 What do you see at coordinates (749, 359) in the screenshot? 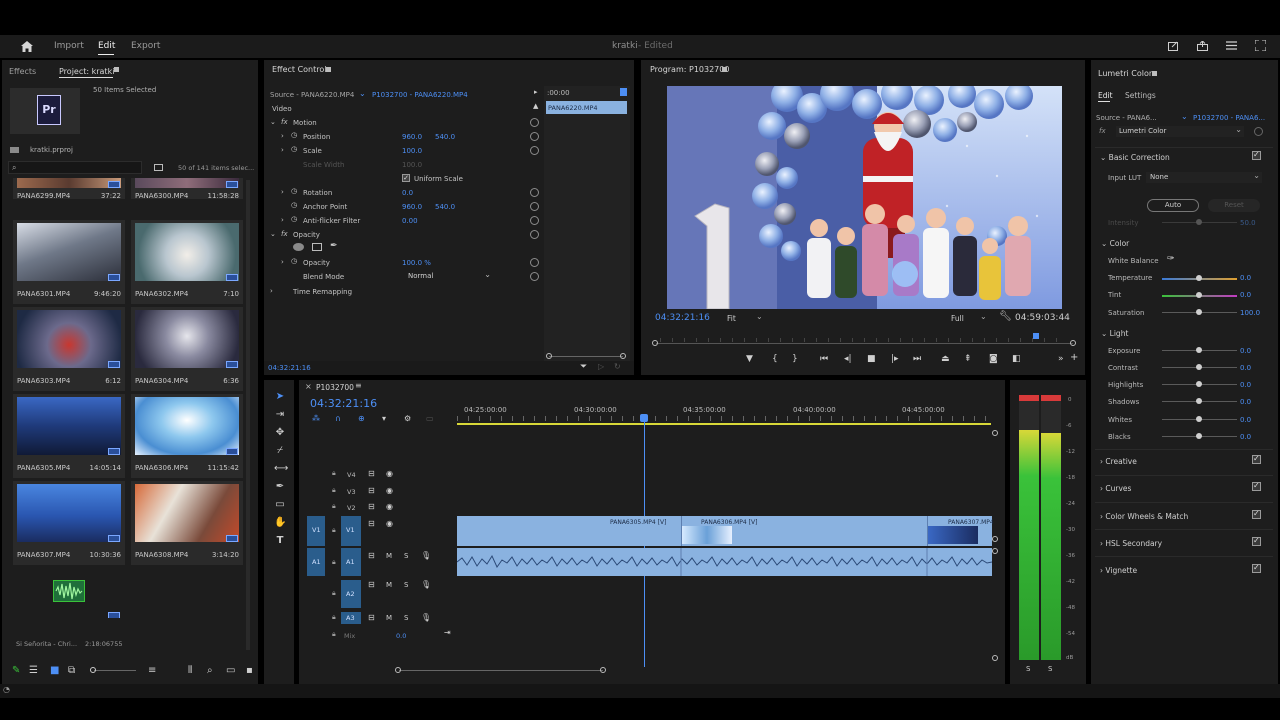
I see `add-marker-icon: ▼` at bounding box center [749, 359].